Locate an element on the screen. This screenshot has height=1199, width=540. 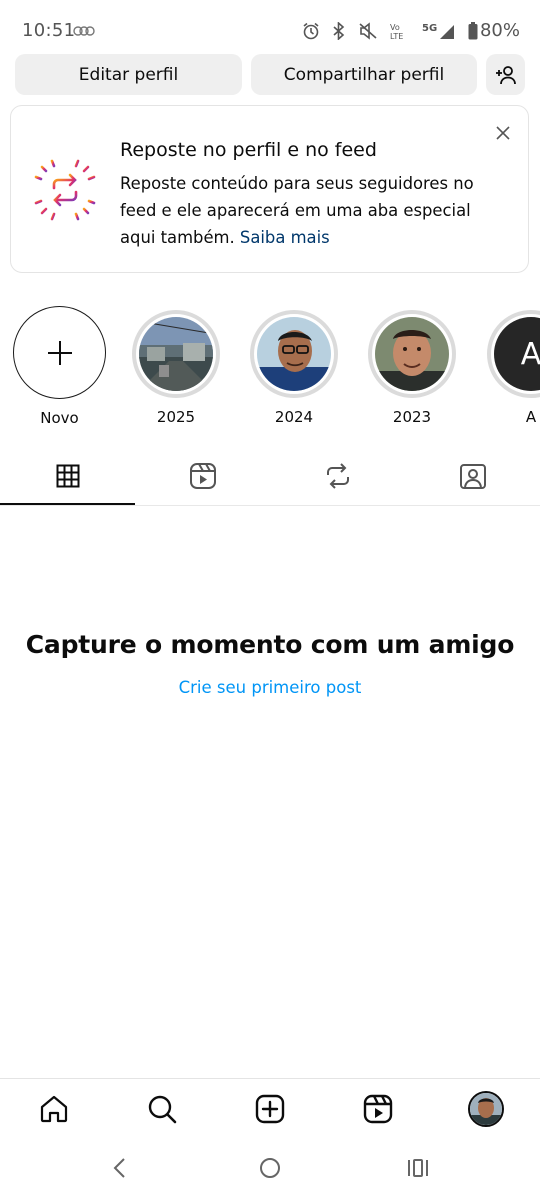
nav-create is located at coordinates (270, 1109).